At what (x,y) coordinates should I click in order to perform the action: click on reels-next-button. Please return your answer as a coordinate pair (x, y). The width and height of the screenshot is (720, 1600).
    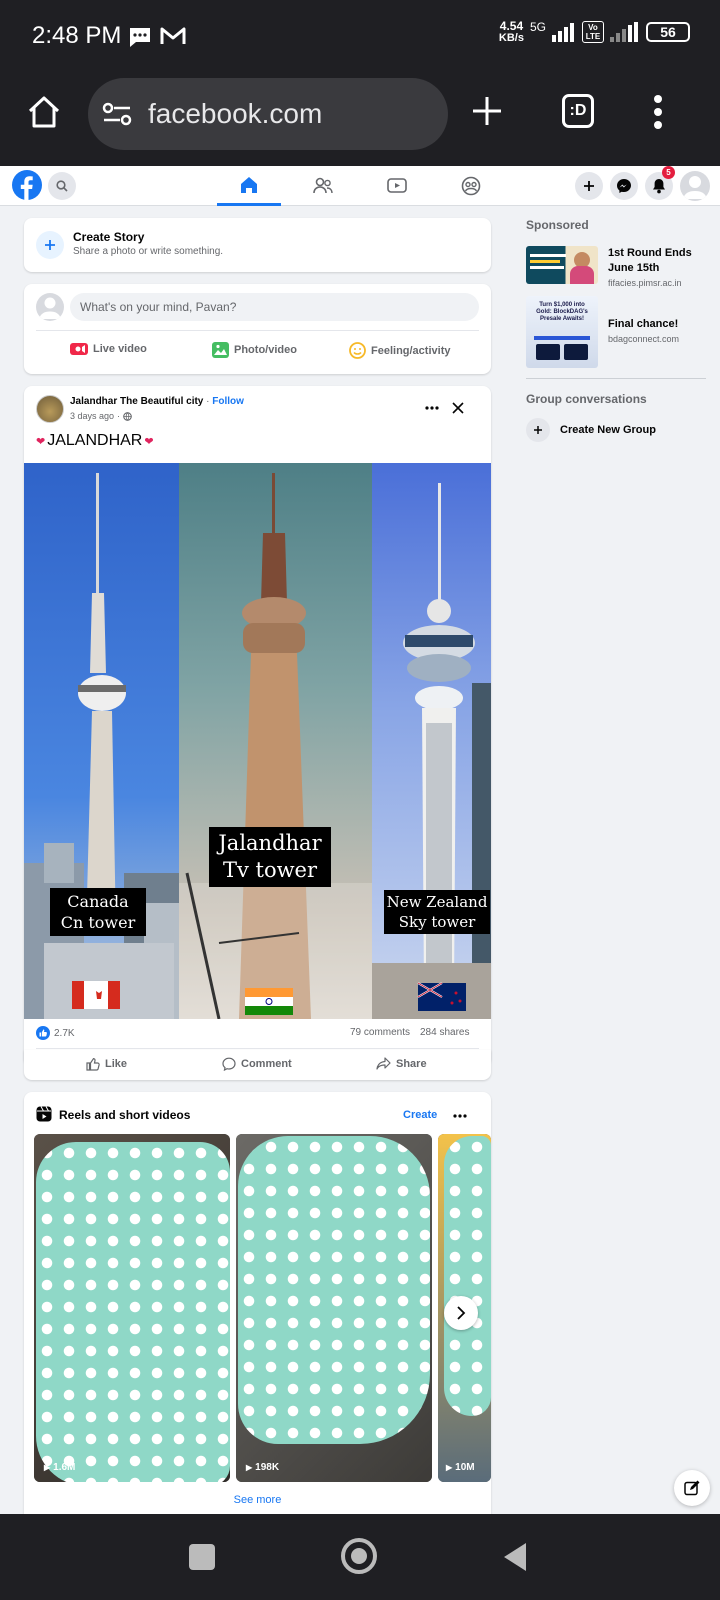
    Looking at the image, I should click on (461, 1313).